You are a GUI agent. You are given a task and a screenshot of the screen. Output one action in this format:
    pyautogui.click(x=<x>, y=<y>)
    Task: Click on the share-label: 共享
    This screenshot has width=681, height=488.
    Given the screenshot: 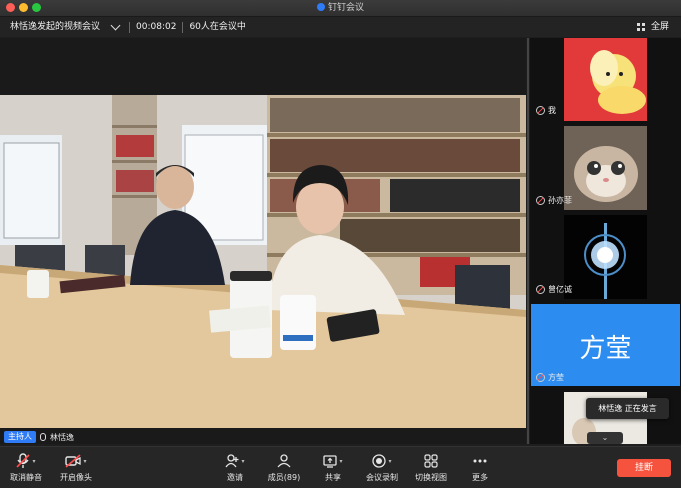 What is the action you would take?
    pyautogui.click(x=333, y=477)
    